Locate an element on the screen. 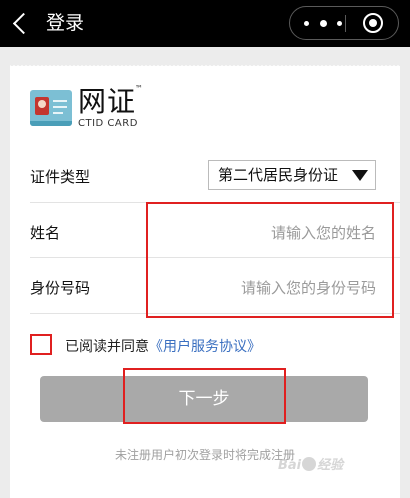 The image size is (410, 498). cert-type-select: 第二代居民身份证 is located at coordinates (292, 175).